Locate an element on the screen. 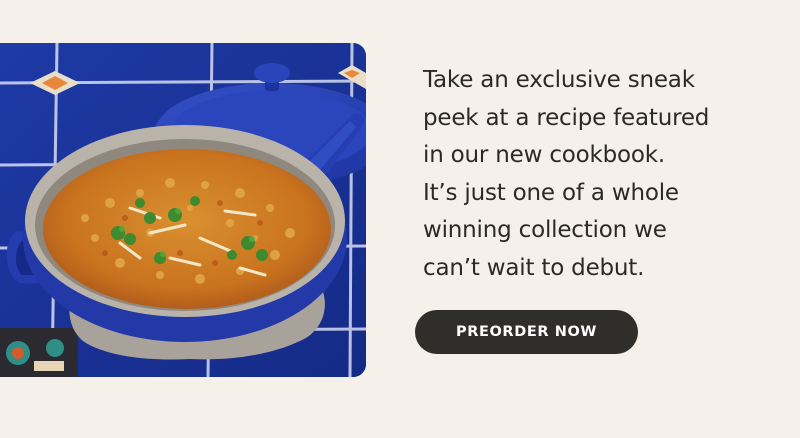 The height and width of the screenshot is (438, 800). promo-line: winning collection we is located at coordinates (545, 230).